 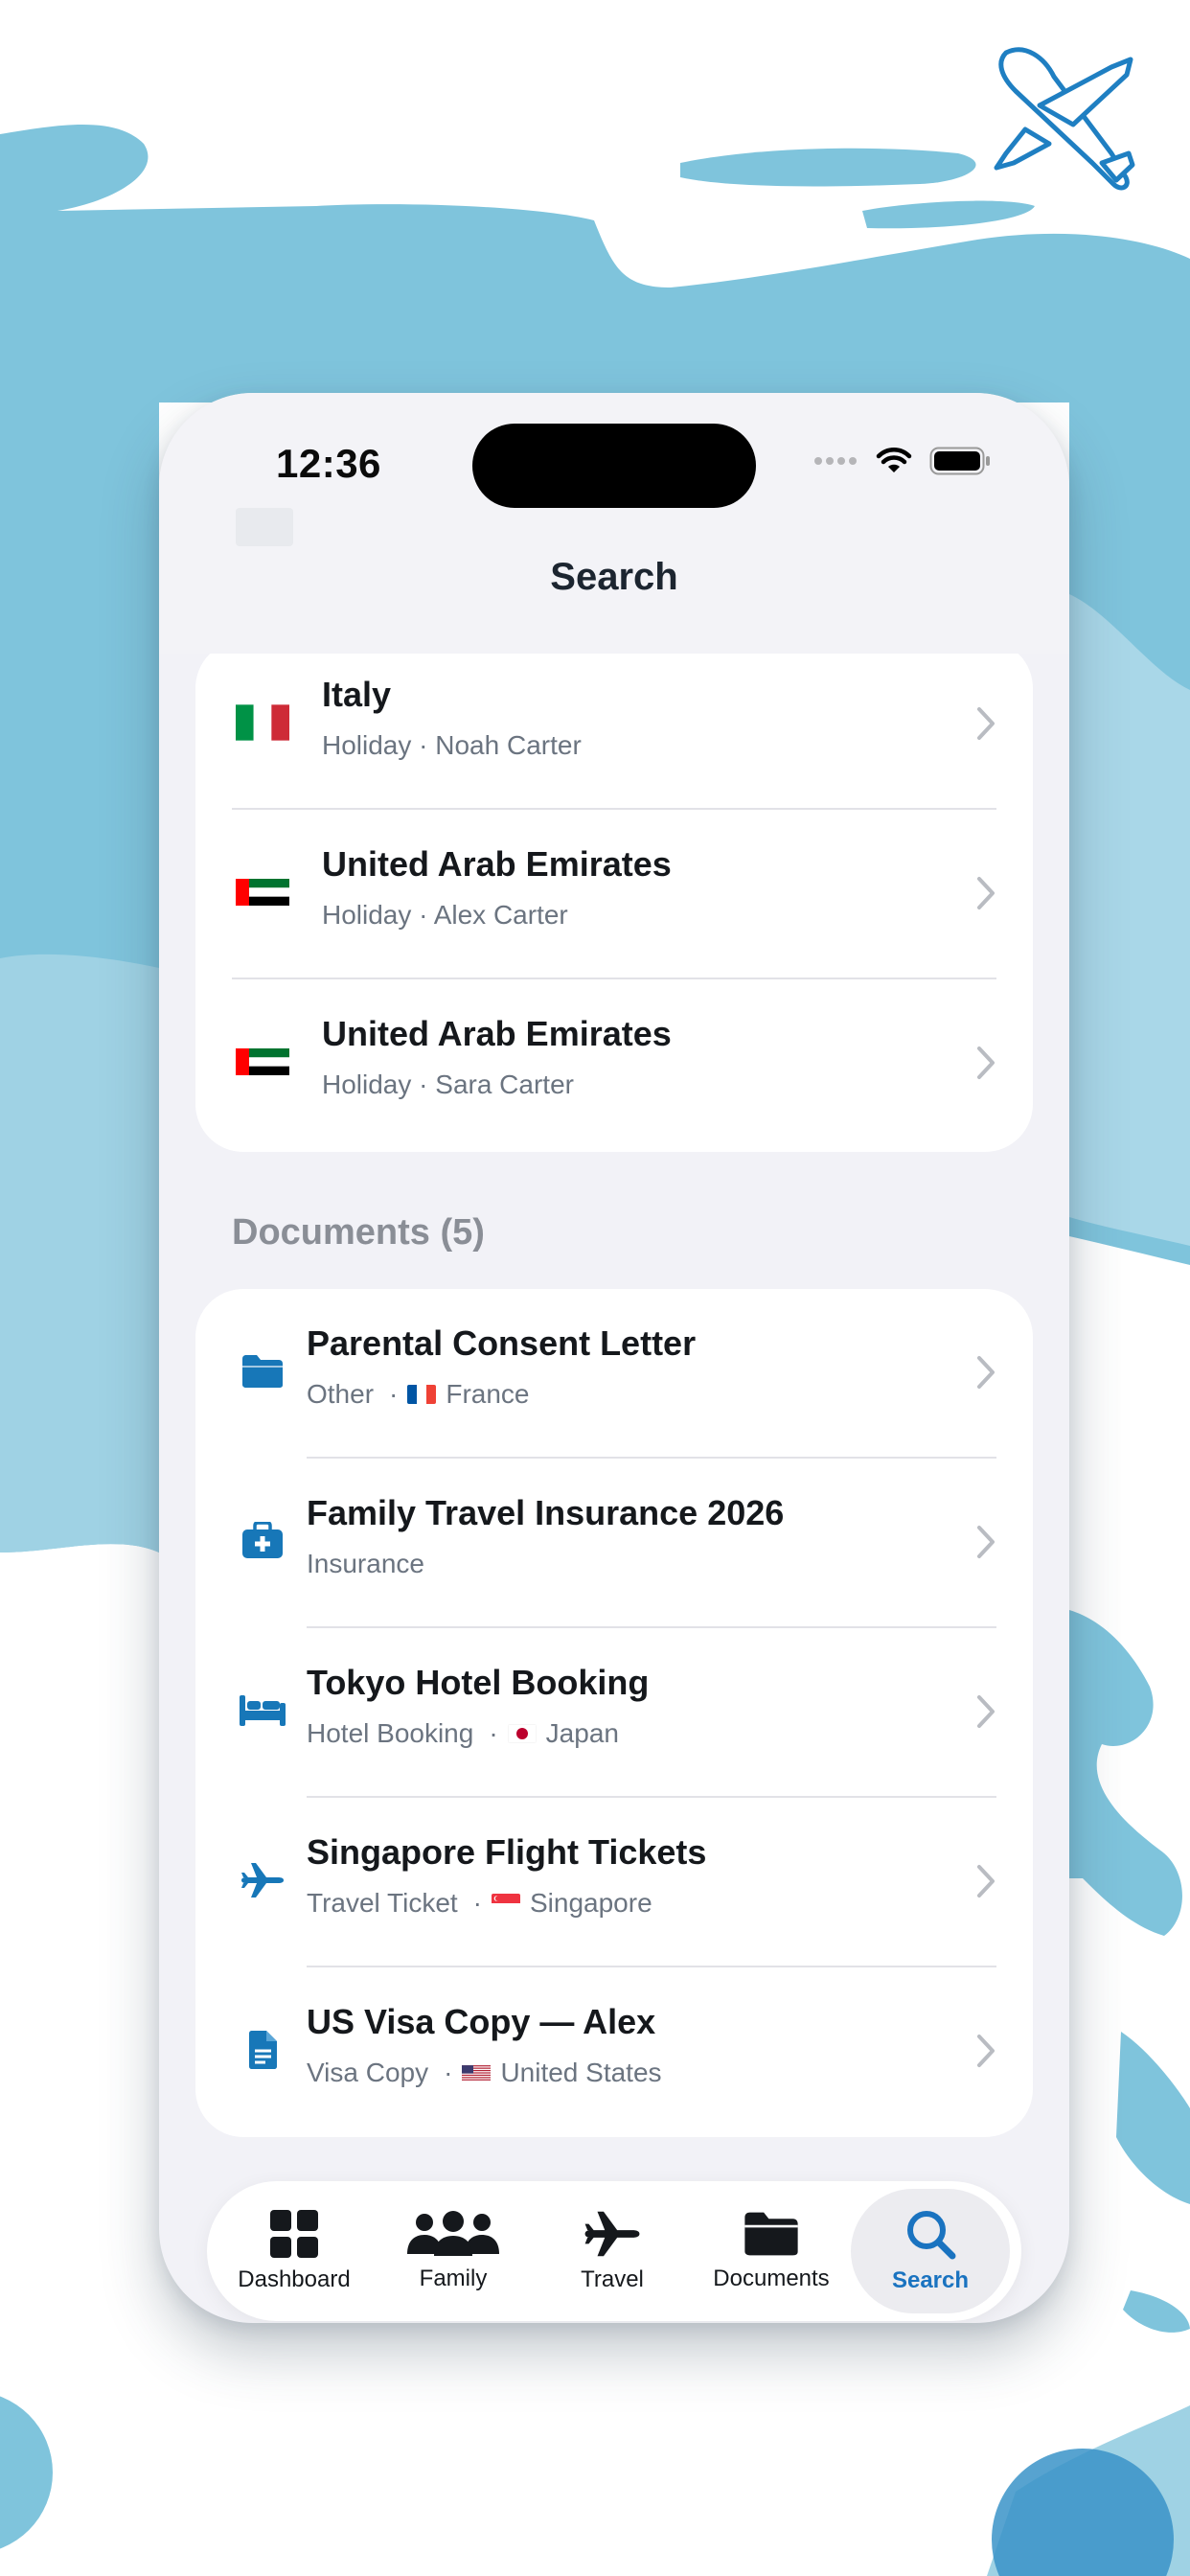 I want to click on document-title: US Visa Copy — Alex, so click(x=482, y=2021).